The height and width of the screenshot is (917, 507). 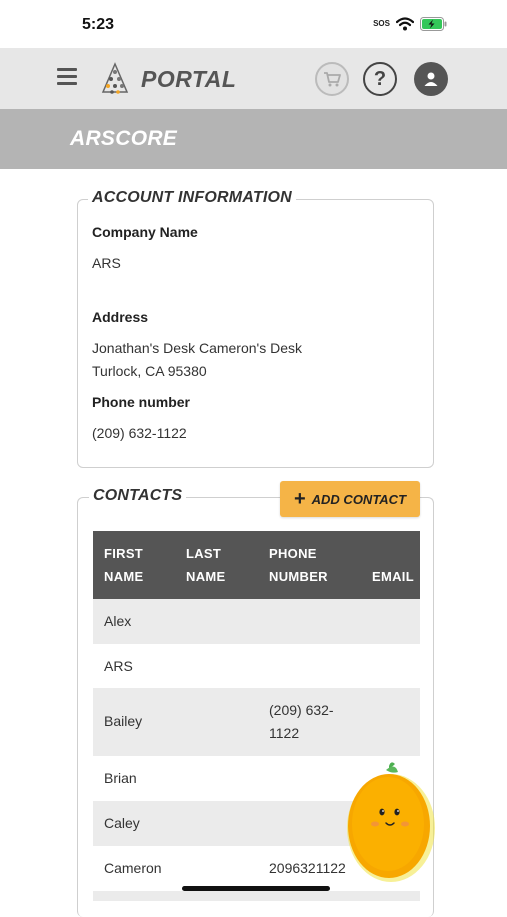 What do you see at coordinates (138, 496) in the screenshot?
I see `contacts-legend: CONTACTS` at bounding box center [138, 496].